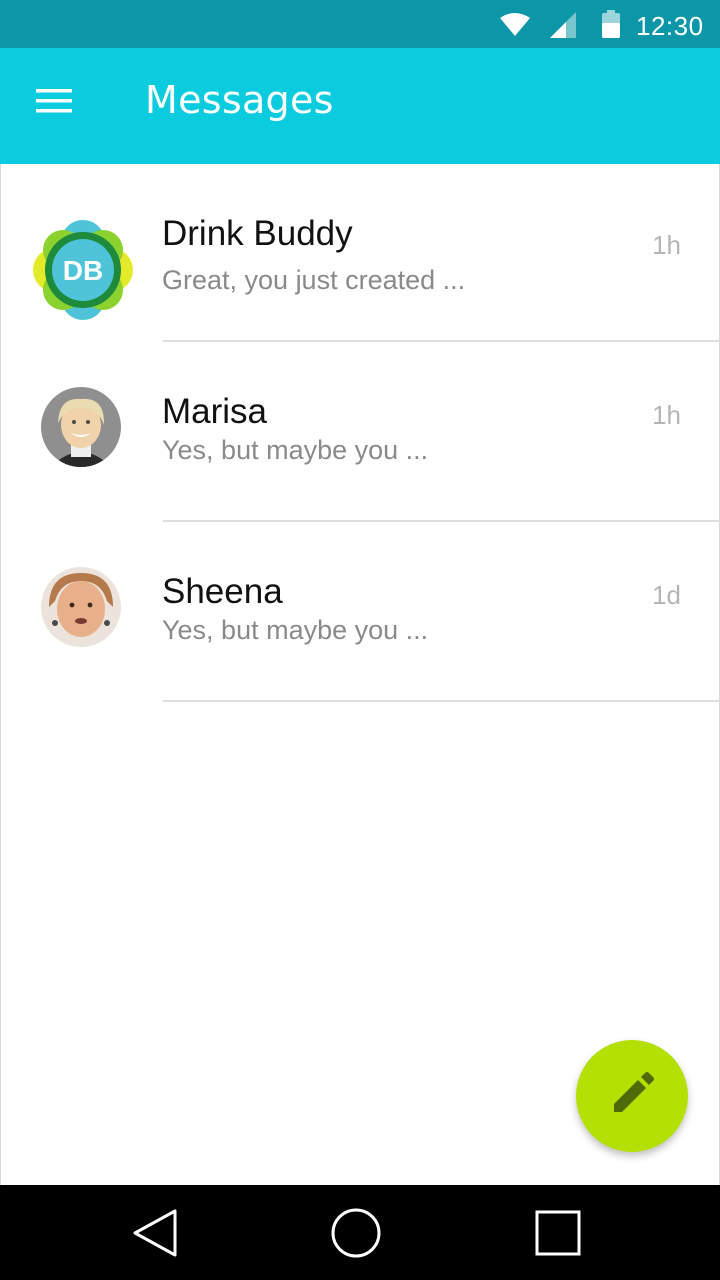  I want to click on conversation-name: Marisa, so click(215, 411).